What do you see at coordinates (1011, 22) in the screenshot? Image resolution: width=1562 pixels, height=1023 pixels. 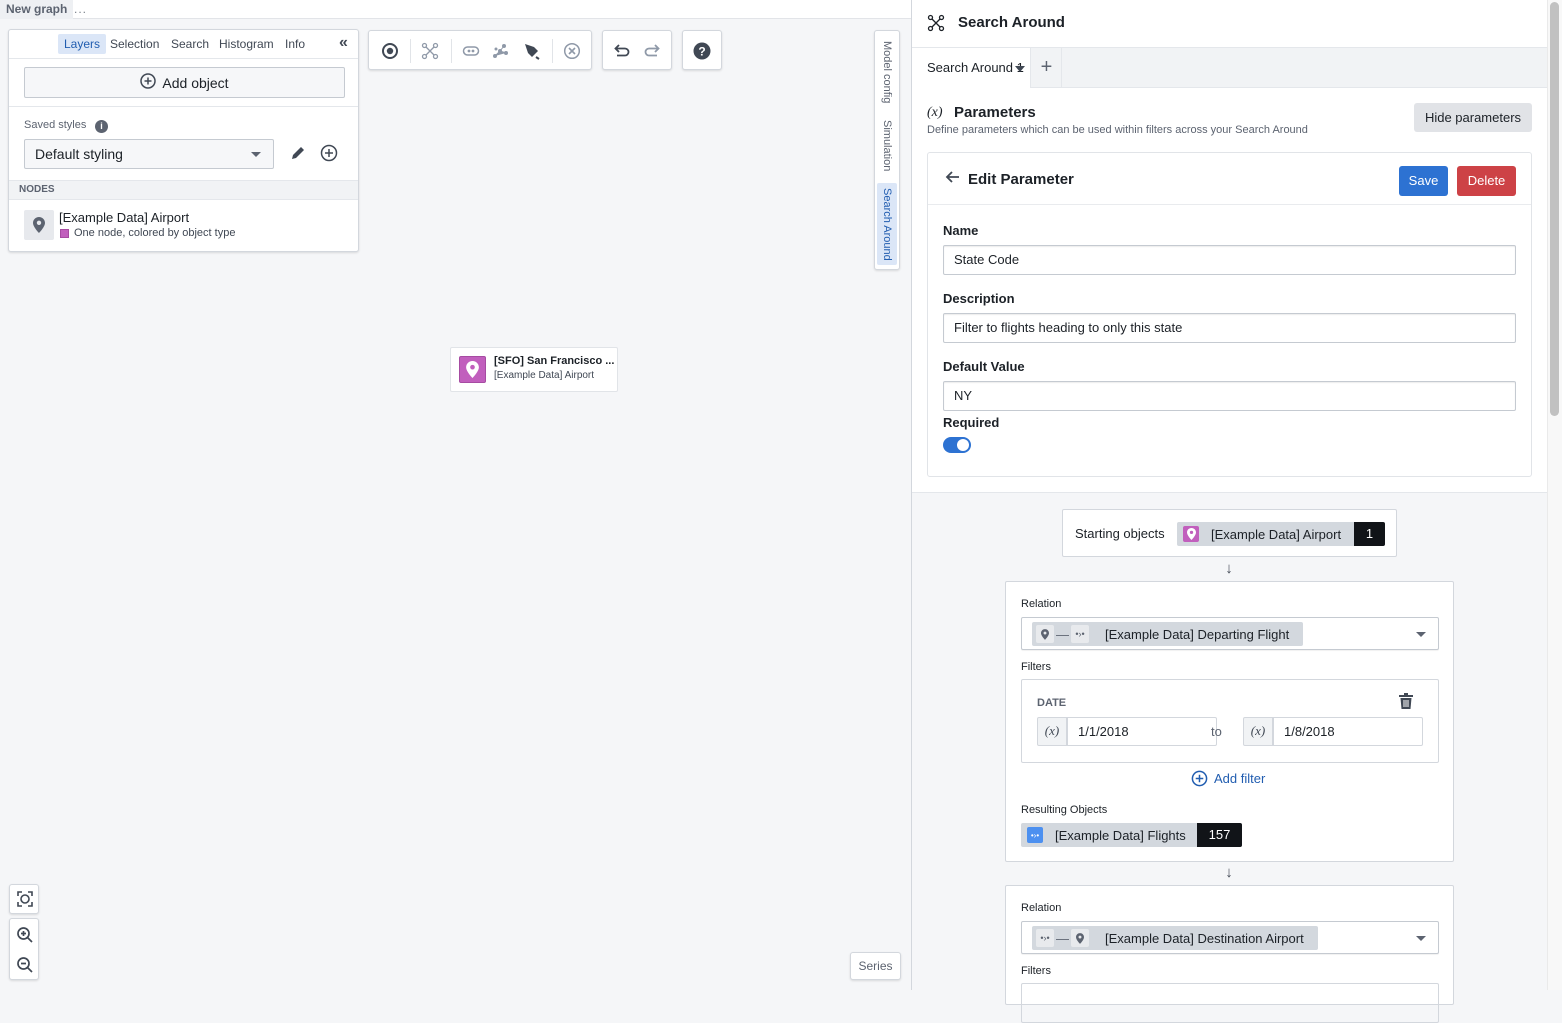 I see `panel-title: Search Around` at bounding box center [1011, 22].